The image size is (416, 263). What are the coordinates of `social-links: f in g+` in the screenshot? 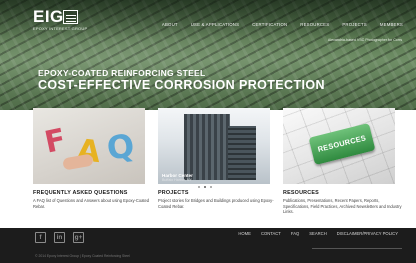 It's located at (59, 237).